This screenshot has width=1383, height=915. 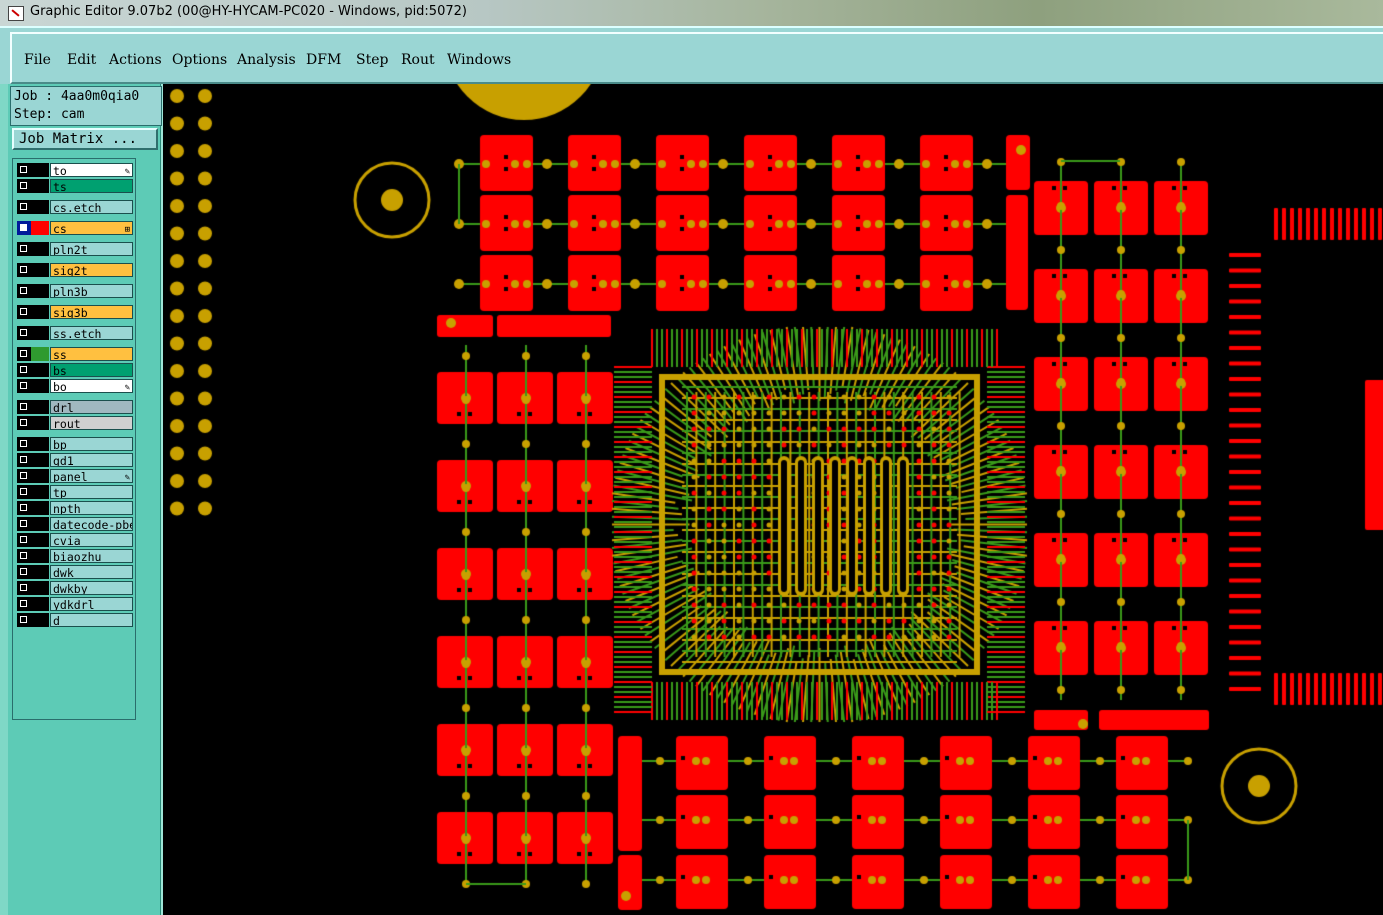 I want to click on layer-row-biaozhu: biaozhu, so click(x=74, y=556).